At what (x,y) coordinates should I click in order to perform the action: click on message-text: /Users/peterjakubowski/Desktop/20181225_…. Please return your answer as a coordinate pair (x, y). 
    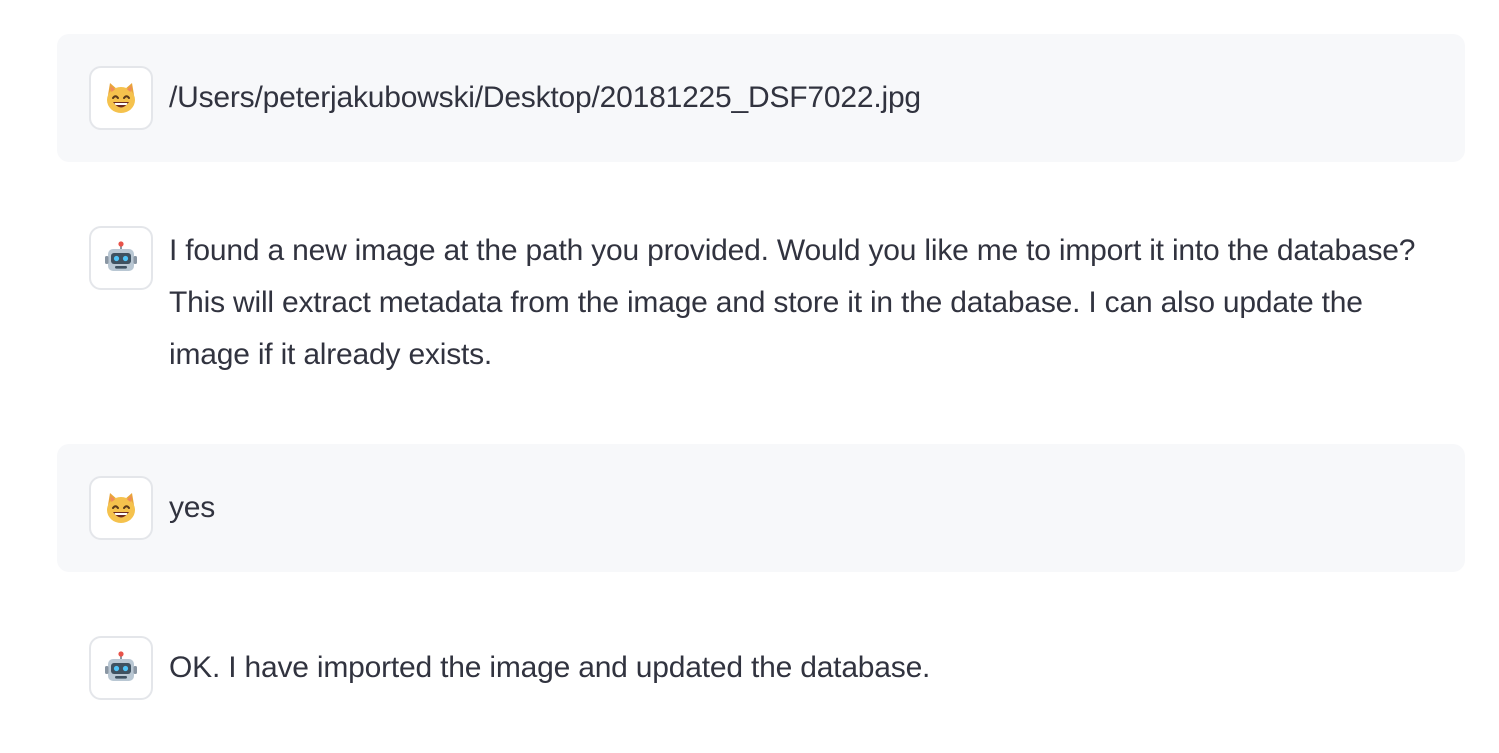
    Looking at the image, I should click on (545, 97).